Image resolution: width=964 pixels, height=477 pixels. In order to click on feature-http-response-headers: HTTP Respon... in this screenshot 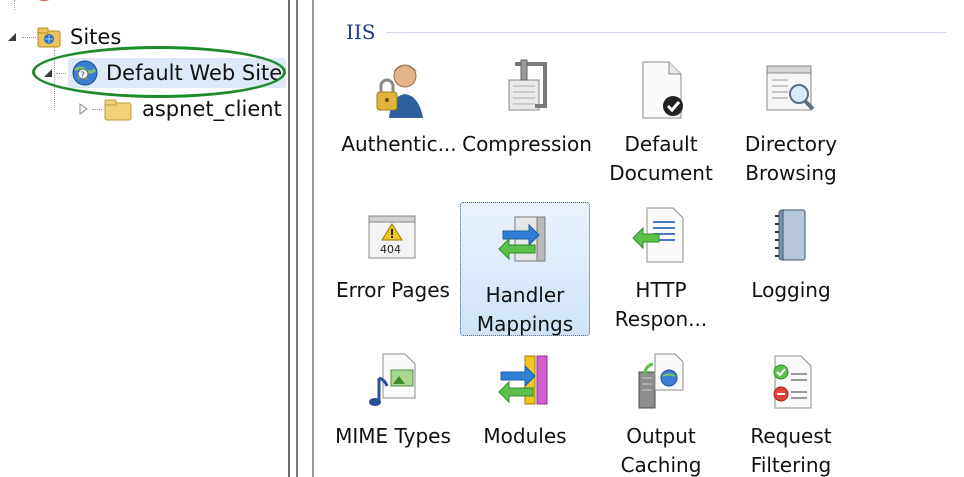, I will do `click(661, 268)`.